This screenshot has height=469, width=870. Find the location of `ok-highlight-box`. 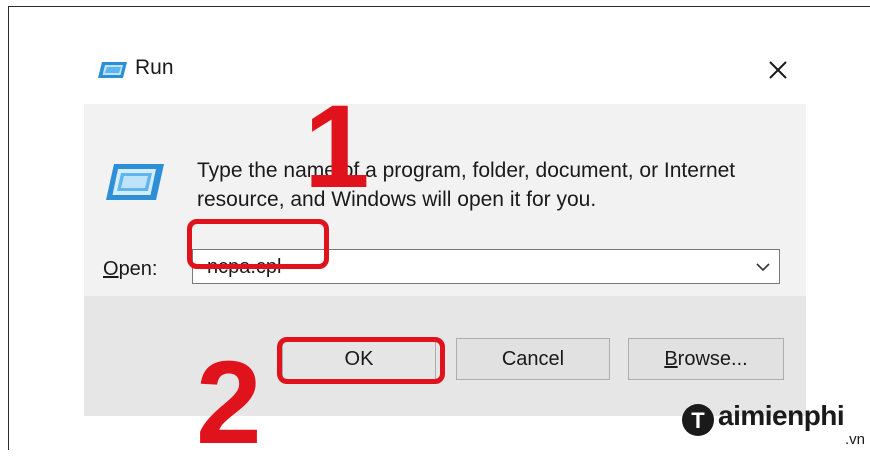

ok-highlight-box is located at coordinates (361, 360).